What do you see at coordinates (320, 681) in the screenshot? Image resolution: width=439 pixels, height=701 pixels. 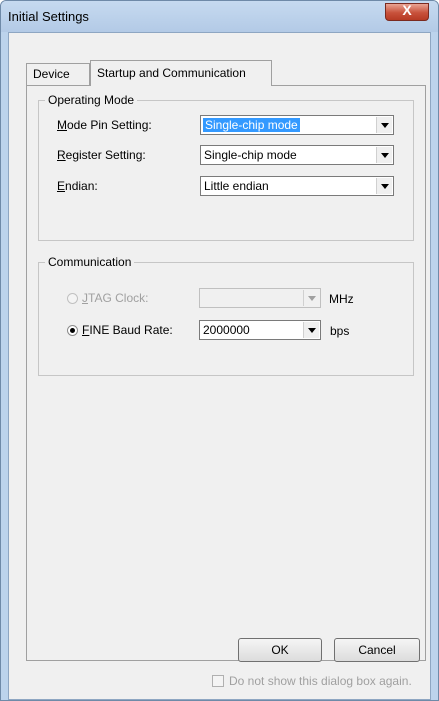 I see `dont-show-again-label: Do not show this dialog box again.` at bounding box center [320, 681].